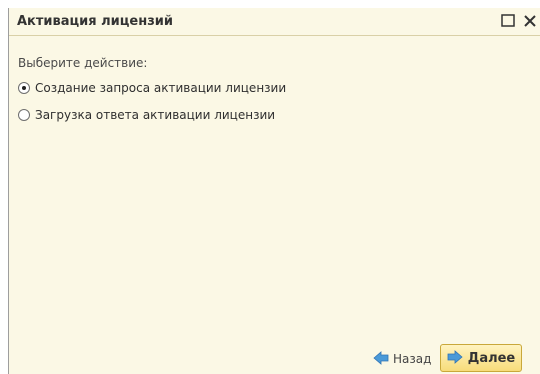 Image resolution: width=540 pixels, height=374 pixels. What do you see at coordinates (530, 21) in the screenshot?
I see `close-icon` at bounding box center [530, 21].